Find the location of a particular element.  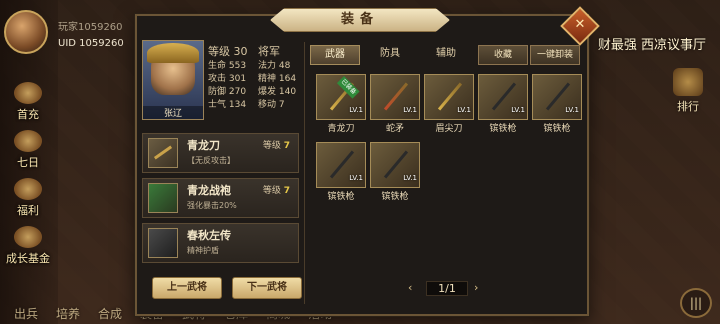

prev-page-icon: ‹ is located at coordinates (410, 287).